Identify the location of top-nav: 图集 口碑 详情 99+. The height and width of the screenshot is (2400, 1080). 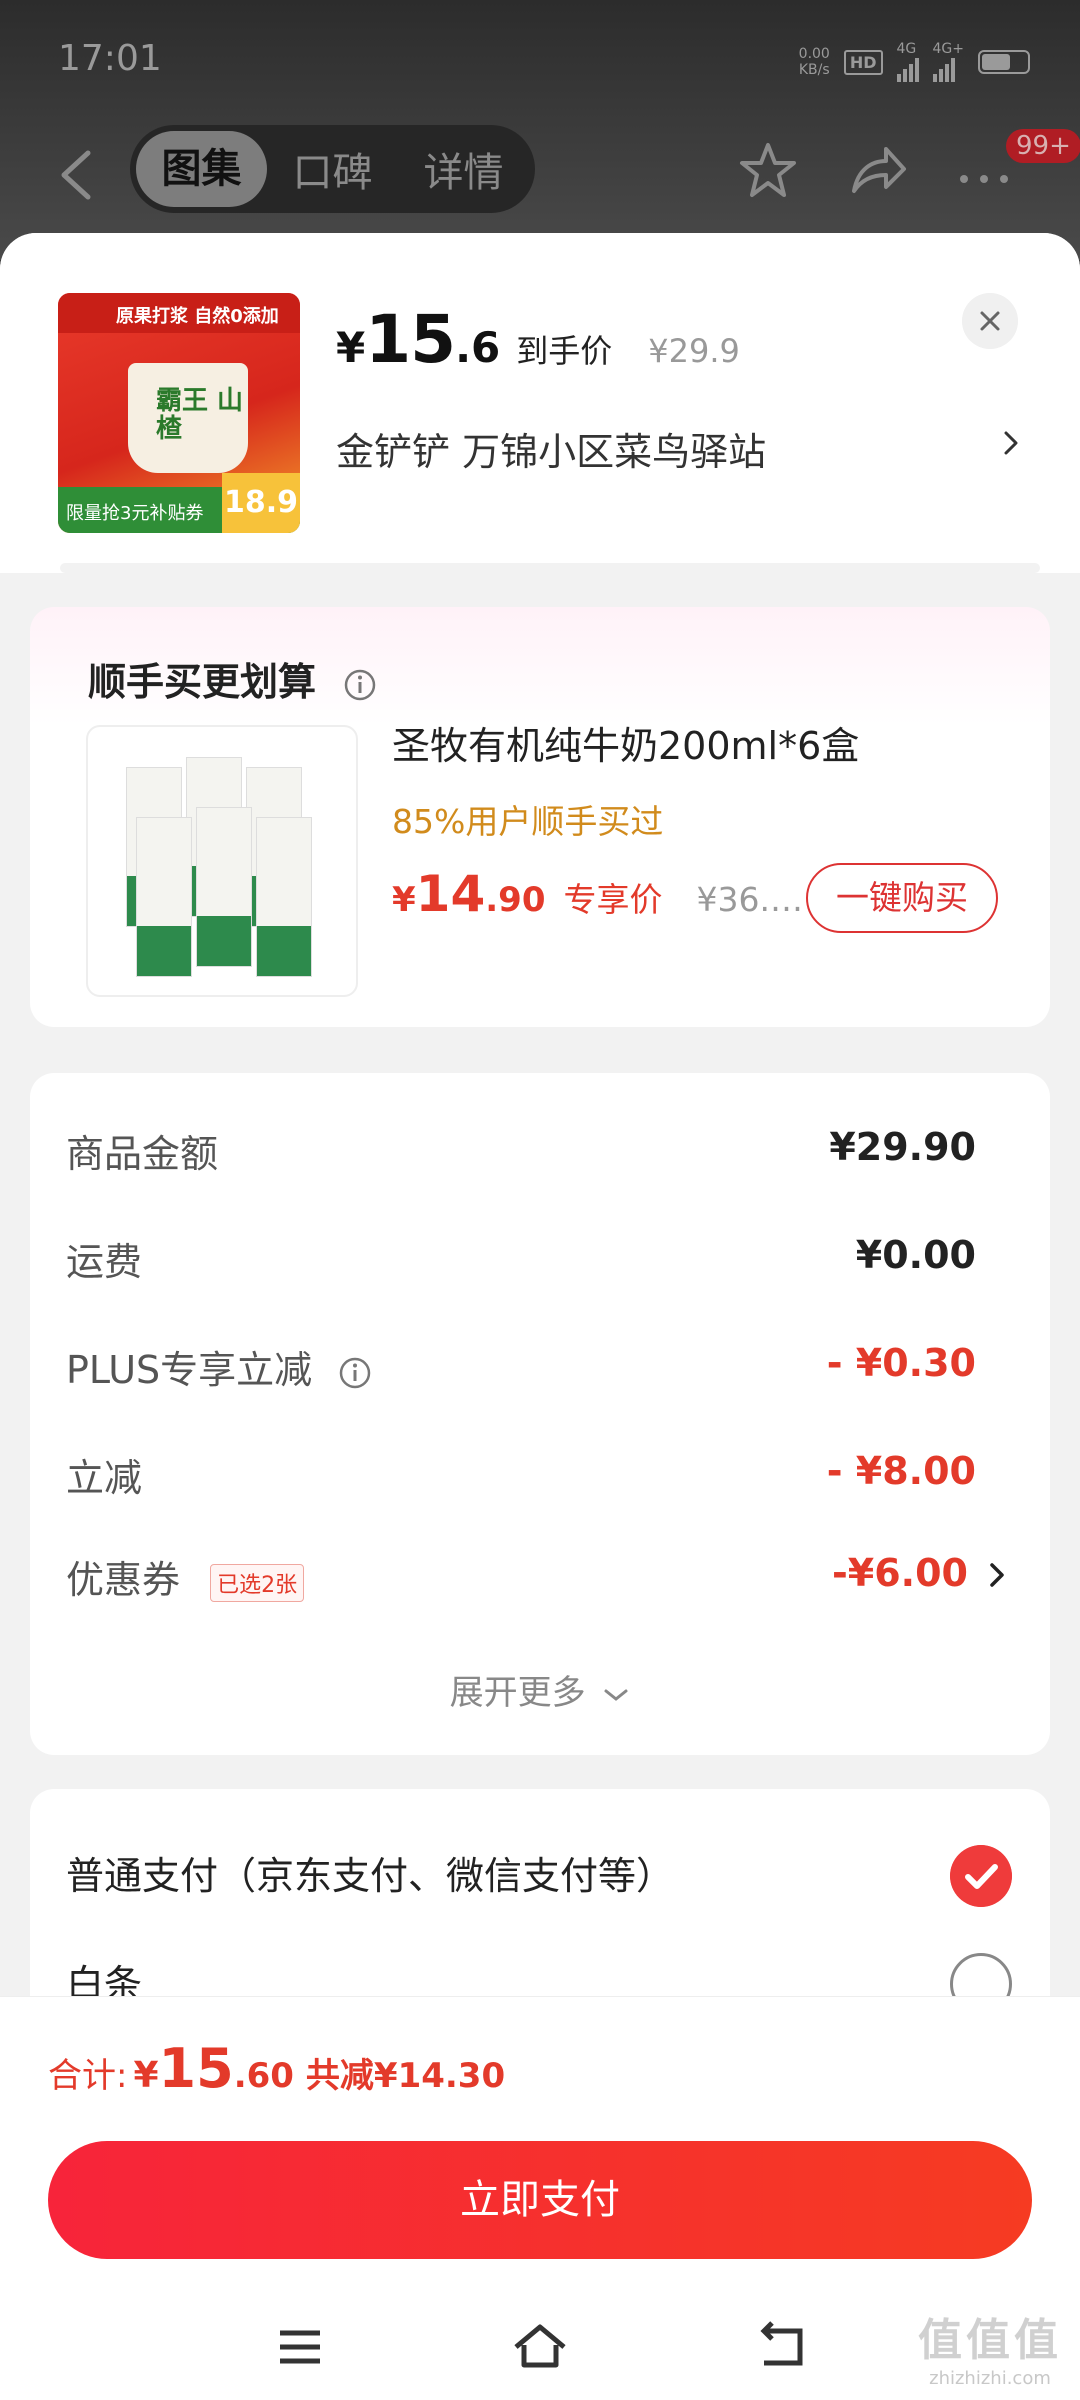
(540, 175).